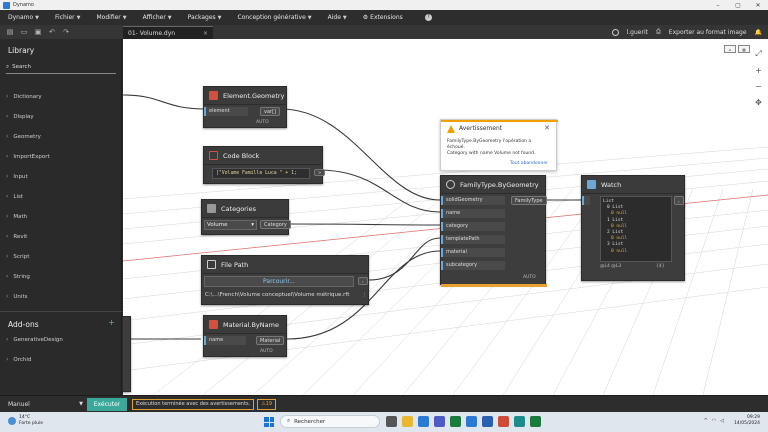 The image size is (768, 432). I want to click on library-item-script: › Script, so click(17, 256).